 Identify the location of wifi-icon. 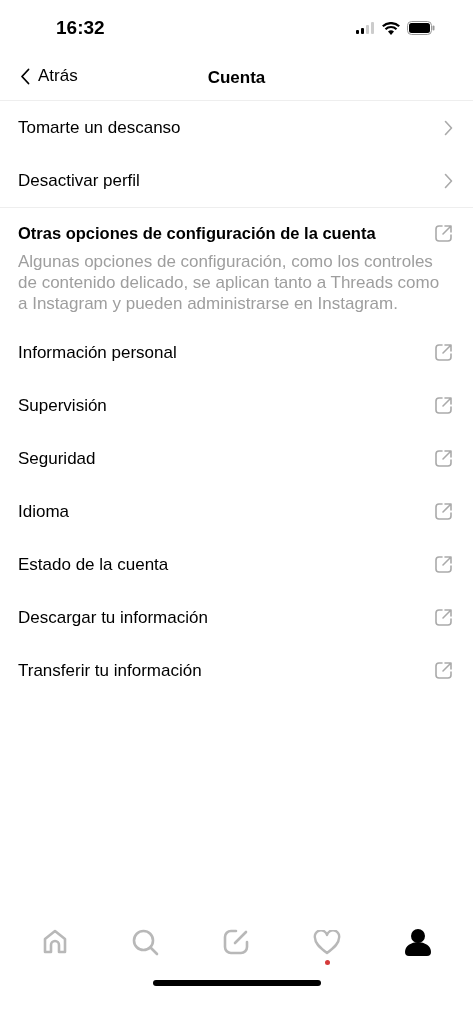
(391, 28).